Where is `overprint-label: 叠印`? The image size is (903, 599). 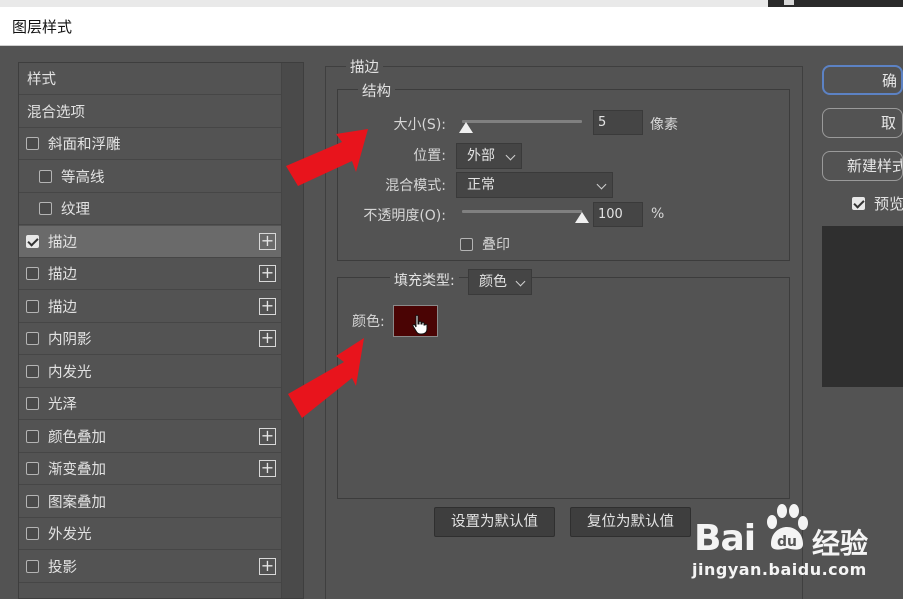 overprint-label: 叠印 is located at coordinates (496, 245).